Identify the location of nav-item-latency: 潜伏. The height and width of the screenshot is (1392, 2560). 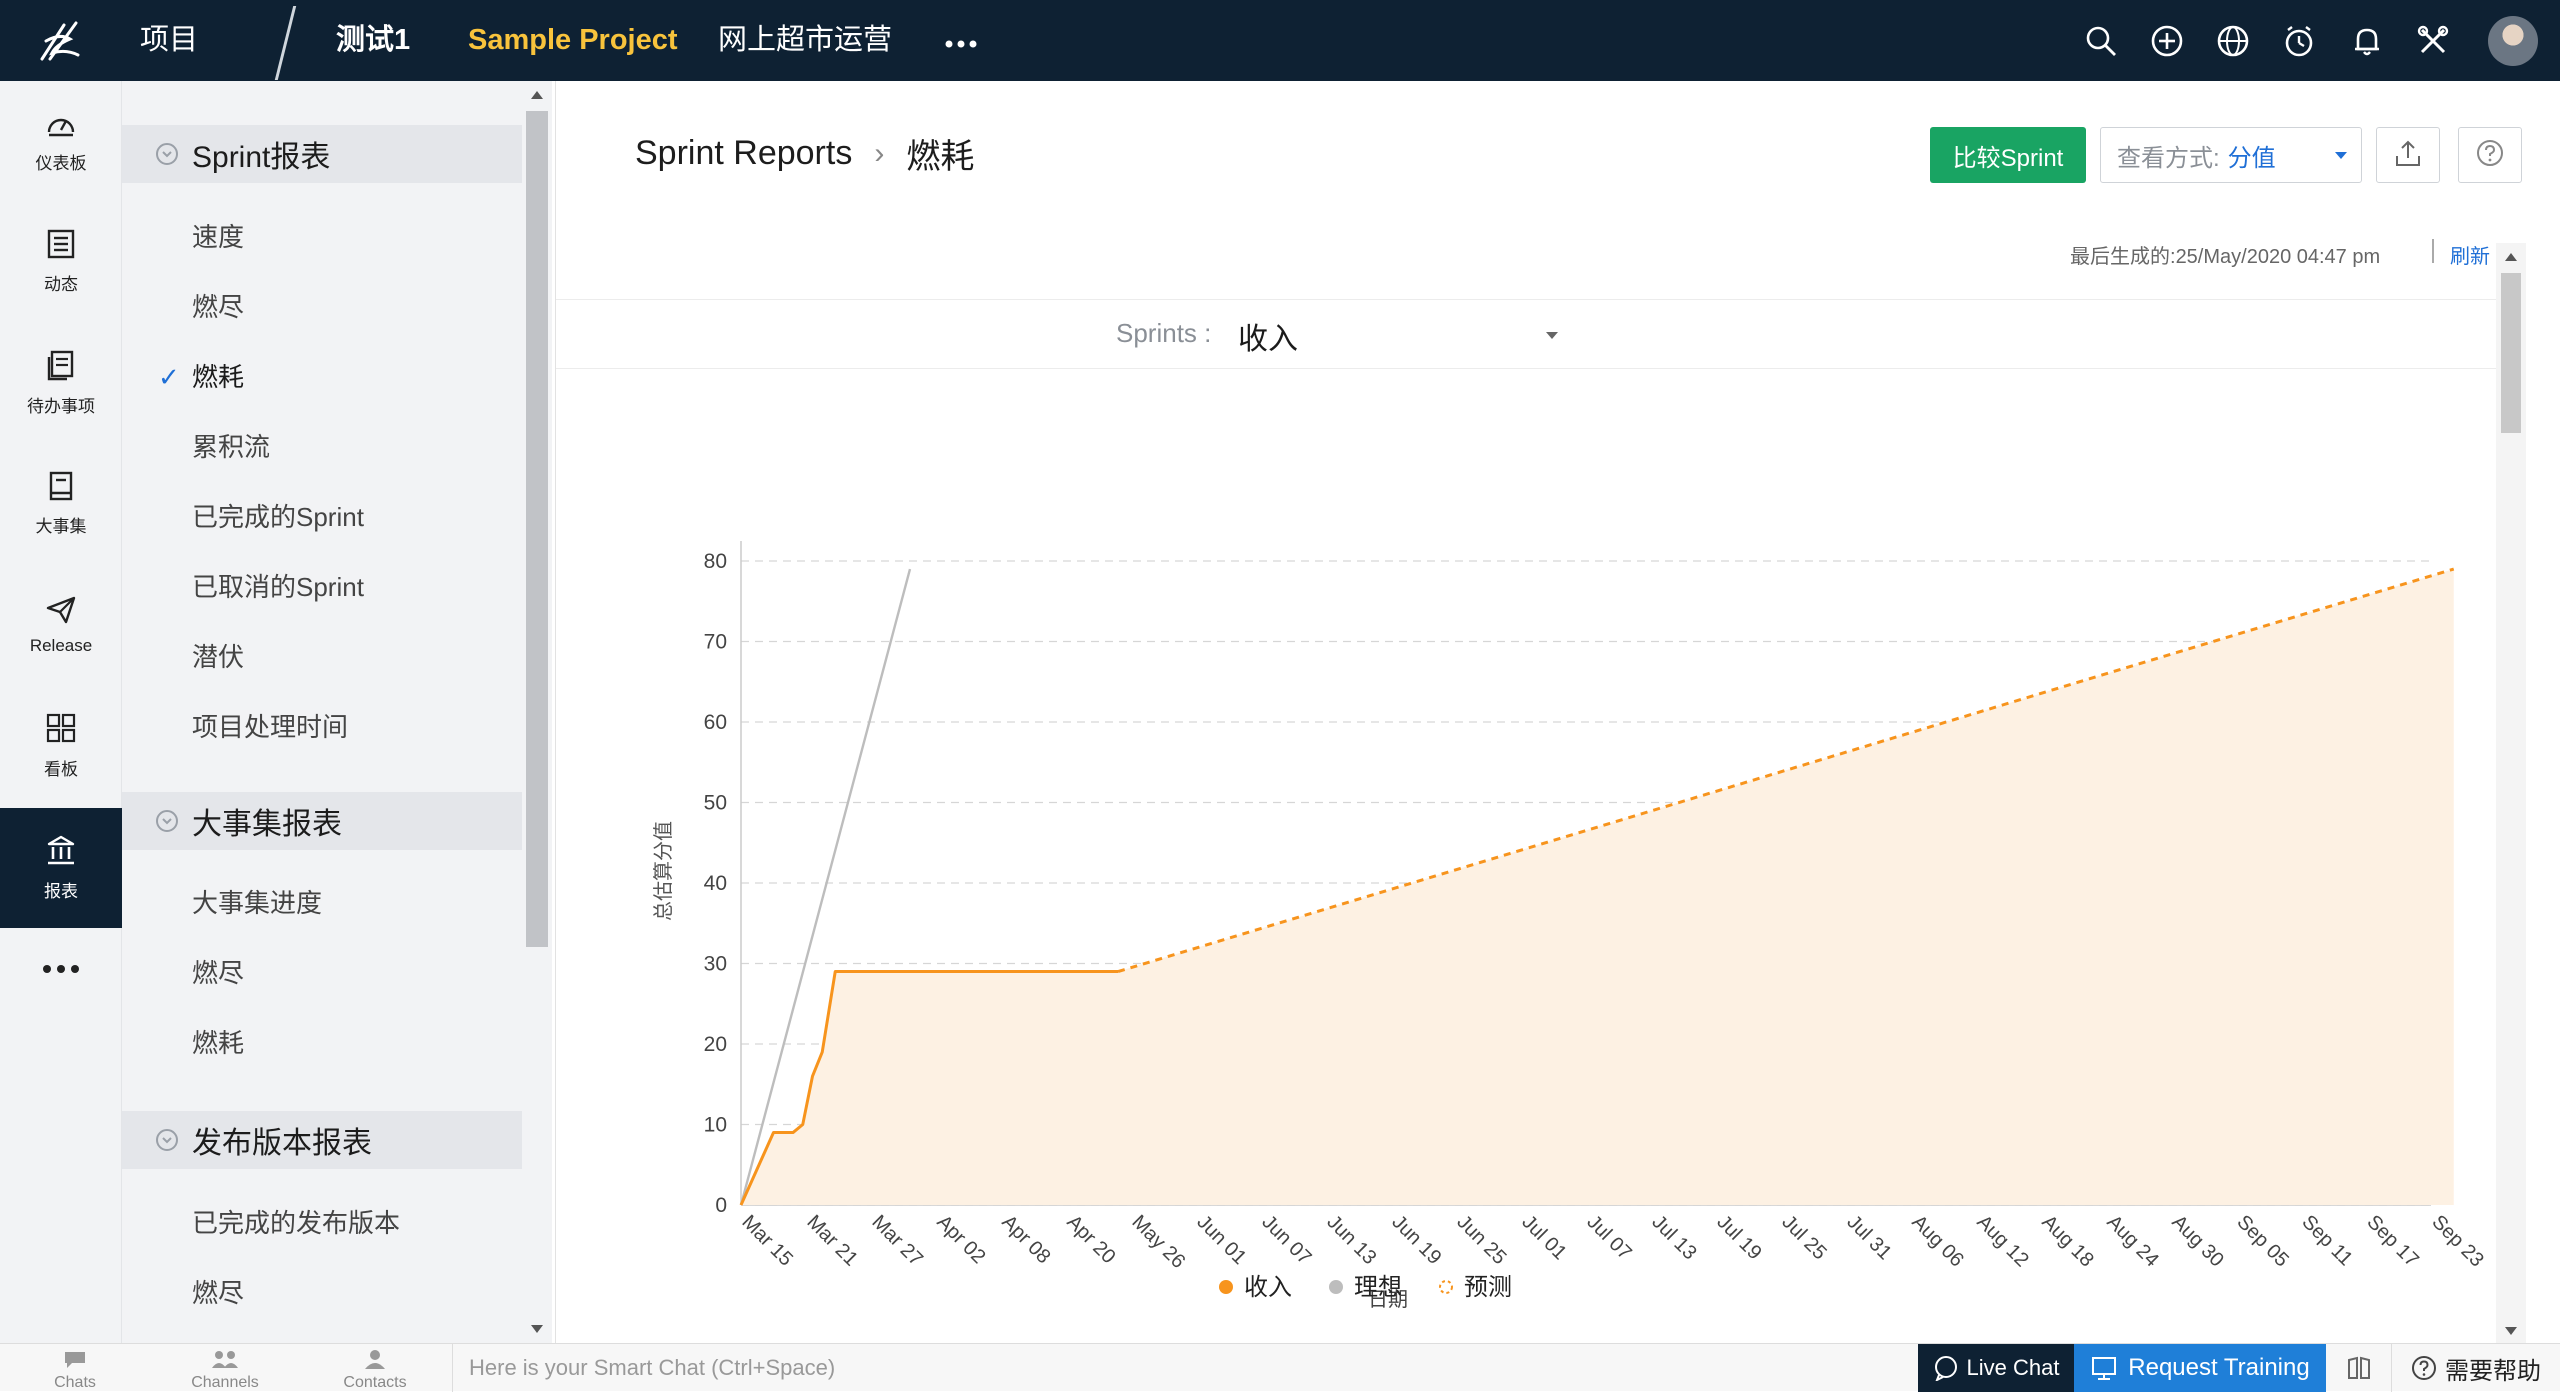
(218, 657).